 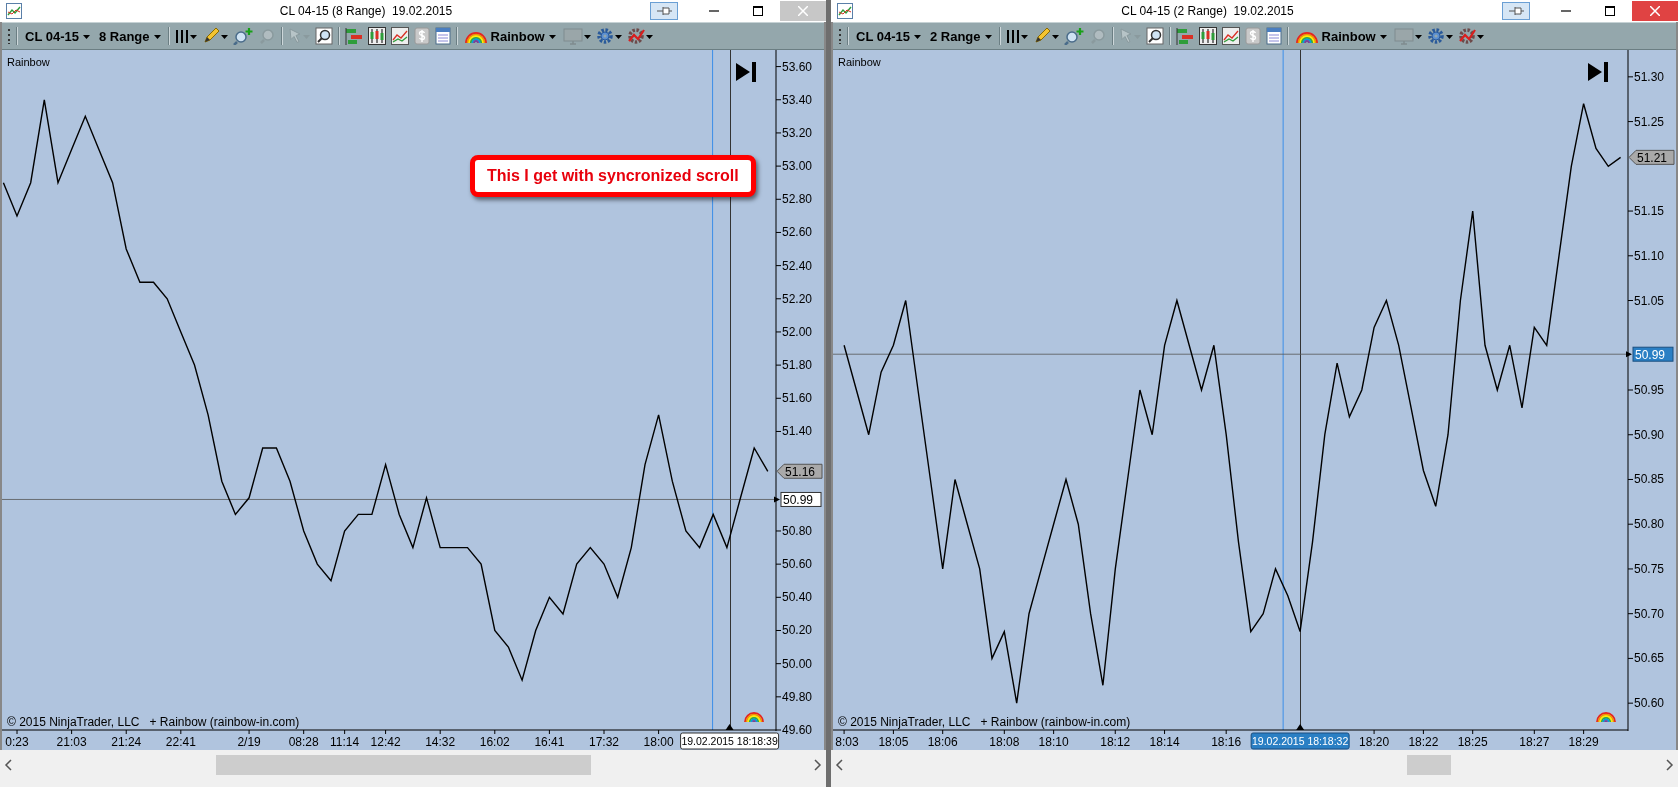 What do you see at coordinates (1374, 742) in the screenshot?
I see `x-tick-label: 18:20` at bounding box center [1374, 742].